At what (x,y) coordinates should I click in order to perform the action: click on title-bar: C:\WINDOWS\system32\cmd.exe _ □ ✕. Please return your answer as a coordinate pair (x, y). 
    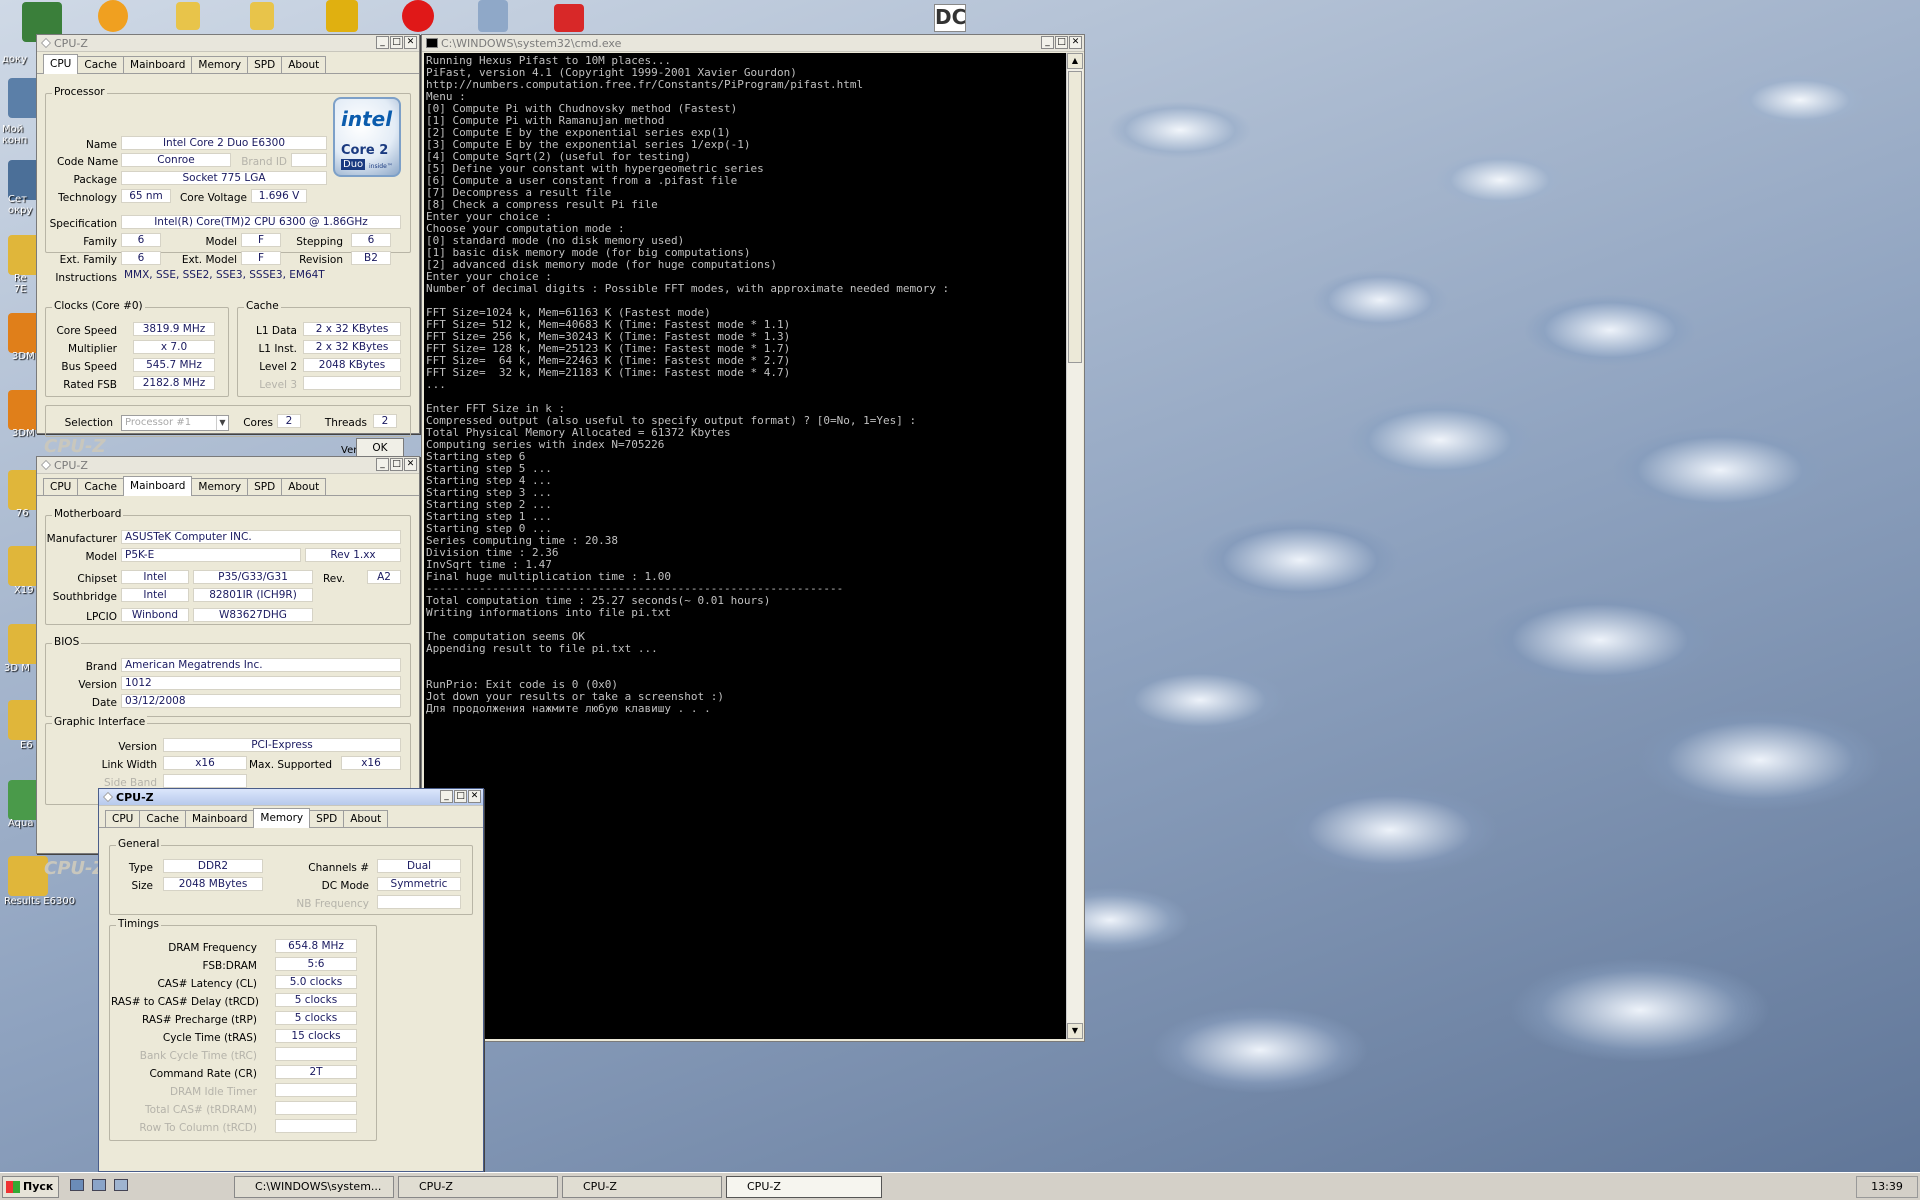
    Looking at the image, I should click on (753, 43).